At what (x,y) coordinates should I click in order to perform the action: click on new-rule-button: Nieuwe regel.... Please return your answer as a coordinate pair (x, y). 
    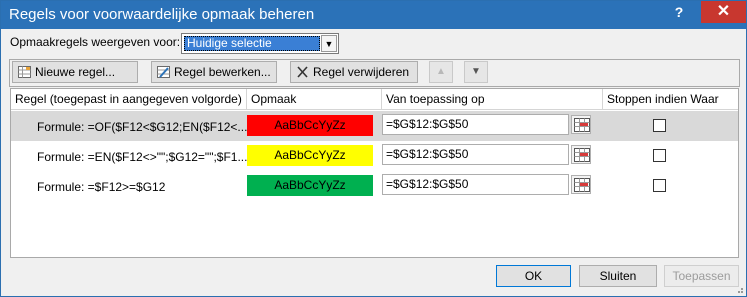
    Looking at the image, I should click on (75, 72).